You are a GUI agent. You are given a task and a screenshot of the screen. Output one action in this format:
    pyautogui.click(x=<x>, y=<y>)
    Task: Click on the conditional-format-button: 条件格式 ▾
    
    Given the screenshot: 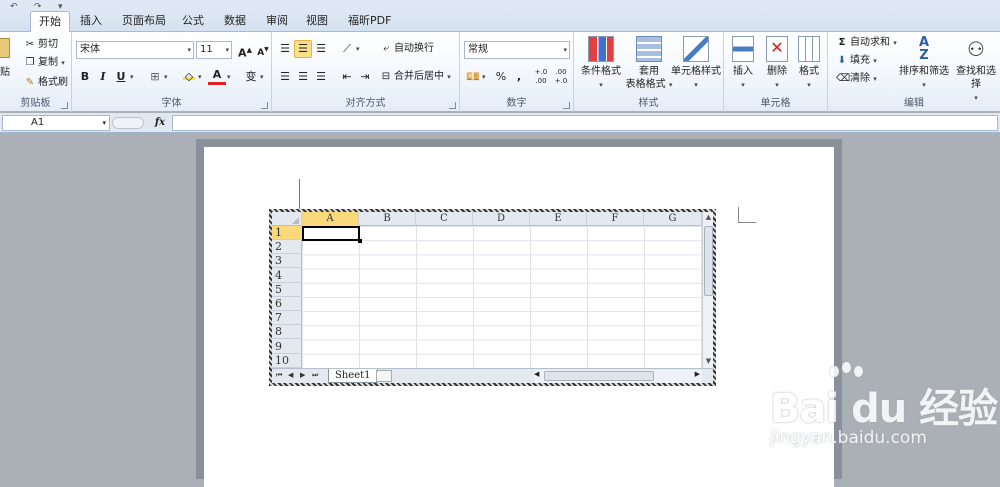 What is the action you would take?
    pyautogui.click(x=601, y=64)
    